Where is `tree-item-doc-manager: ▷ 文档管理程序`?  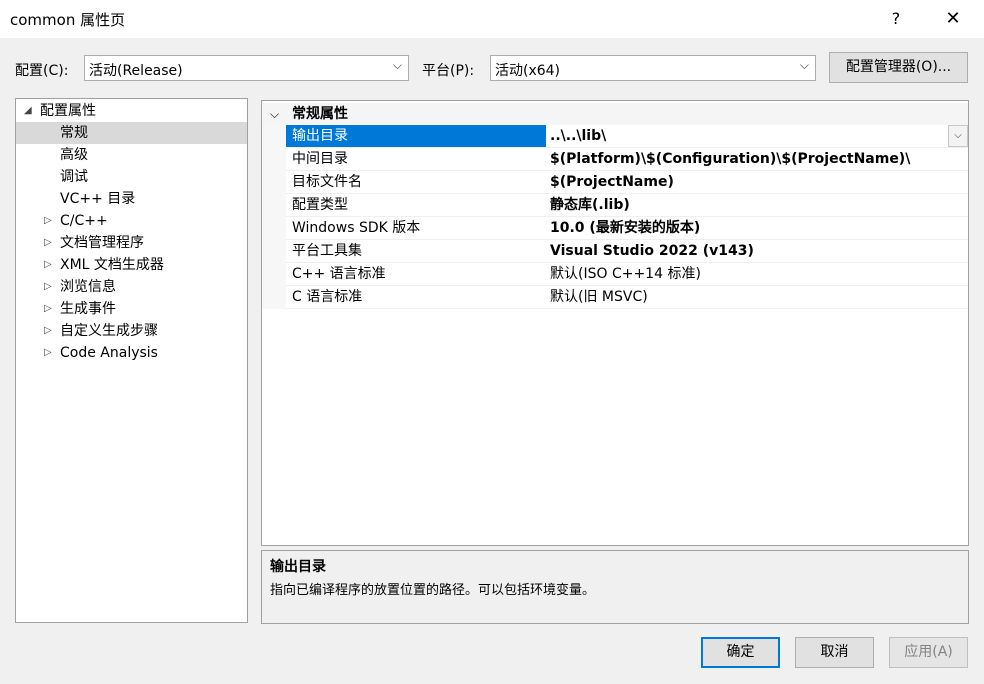
tree-item-doc-manager: ▷ 文档管理程序 is located at coordinates (131, 243).